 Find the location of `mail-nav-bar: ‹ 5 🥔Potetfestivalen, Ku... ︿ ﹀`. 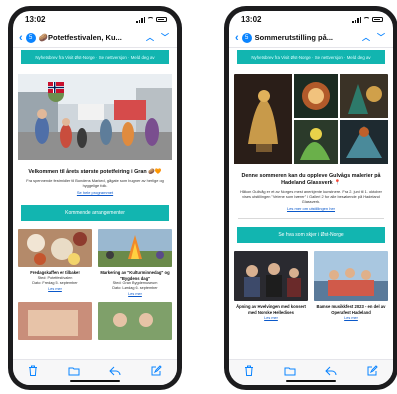

mail-nav-bar: ‹ 5 🥔Potetfestivalen, Ku... ︿ ﹀ is located at coordinates (95, 38).